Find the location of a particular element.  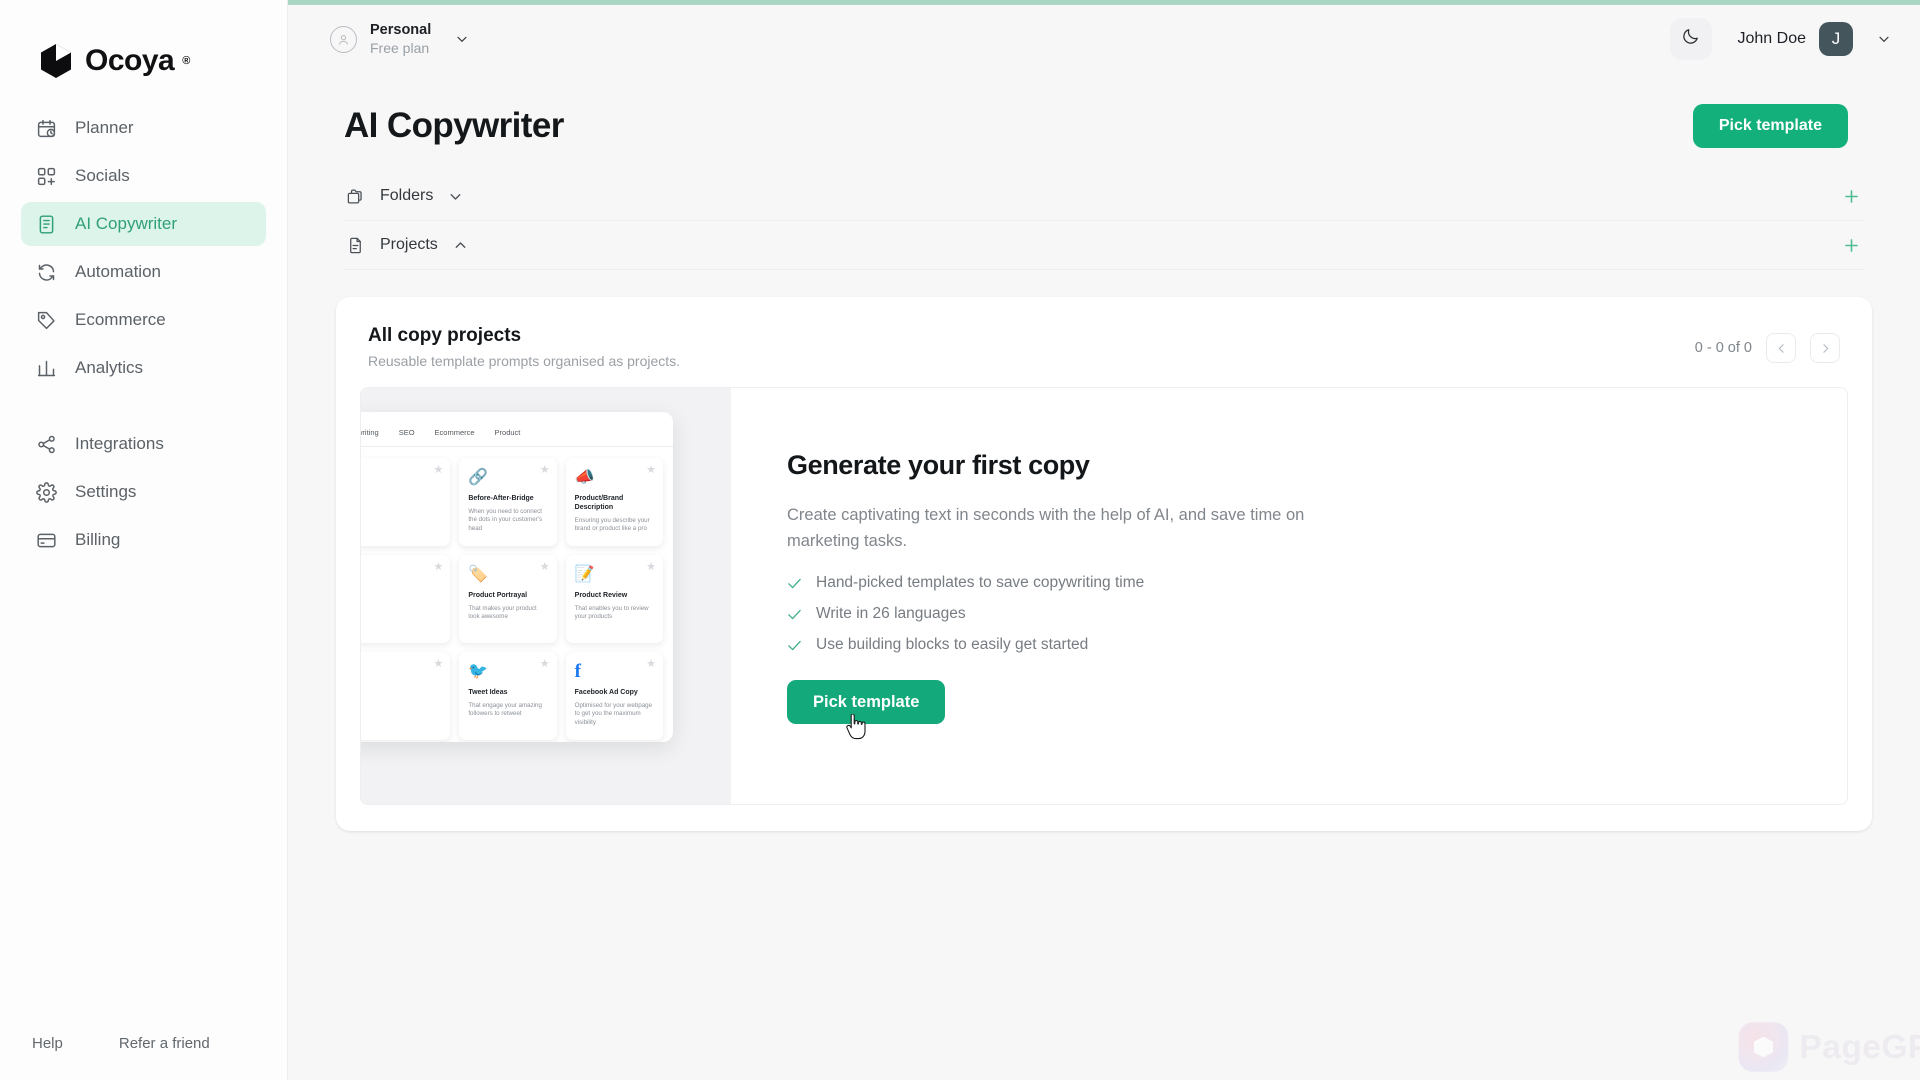

template-desc: That enables you to review your products is located at coordinates (611, 612).